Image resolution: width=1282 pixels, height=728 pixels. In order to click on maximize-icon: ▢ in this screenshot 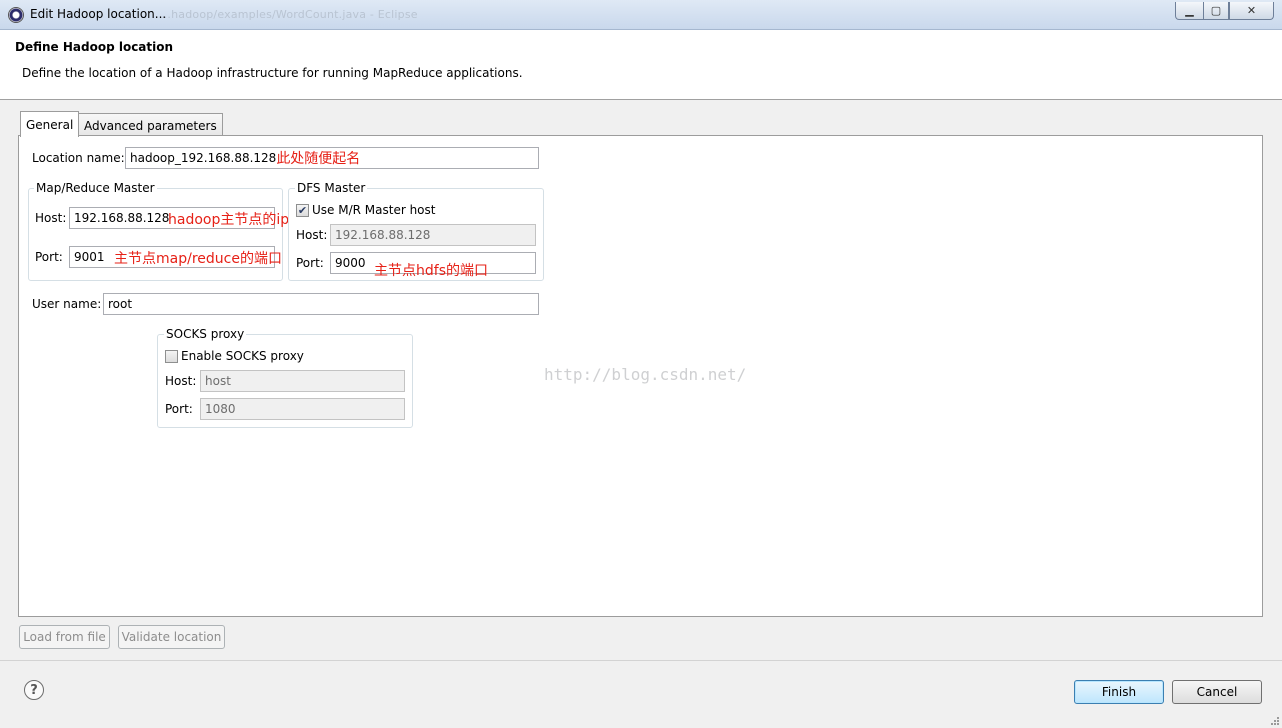, I will do `click(1216, 10)`.